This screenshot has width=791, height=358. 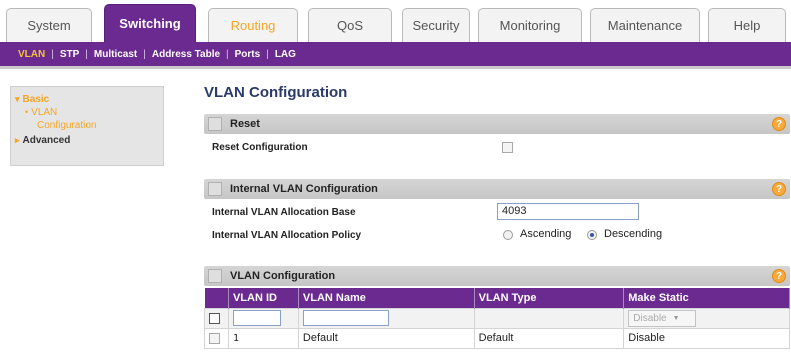 I want to click on vlan-id-input, so click(x=256, y=318).